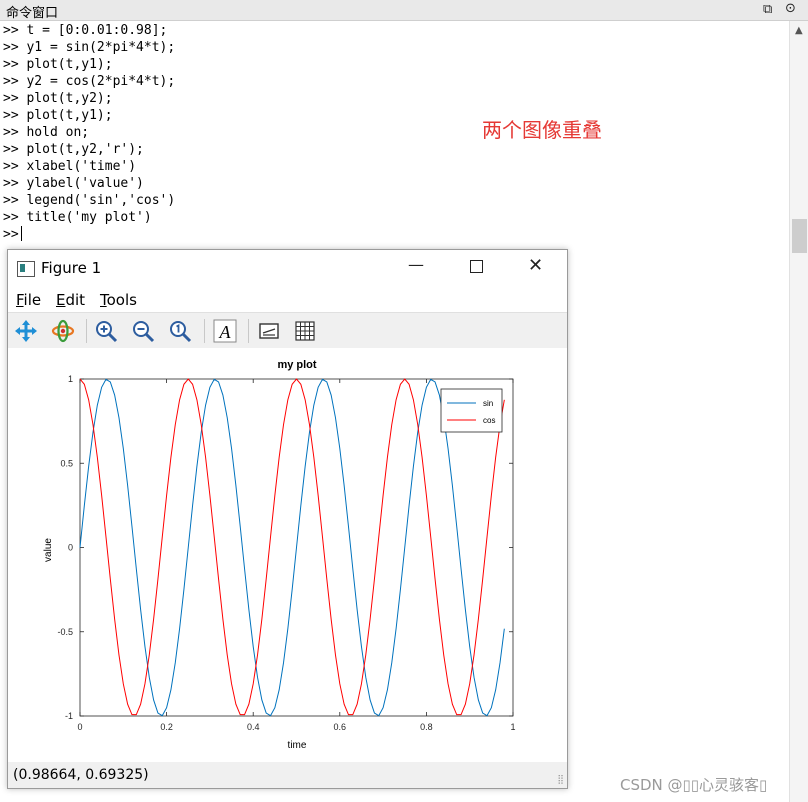 The height and width of the screenshot is (802, 808). Describe the element at coordinates (180, 331) in the screenshot. I see `zoom-reset-icon` at that location.